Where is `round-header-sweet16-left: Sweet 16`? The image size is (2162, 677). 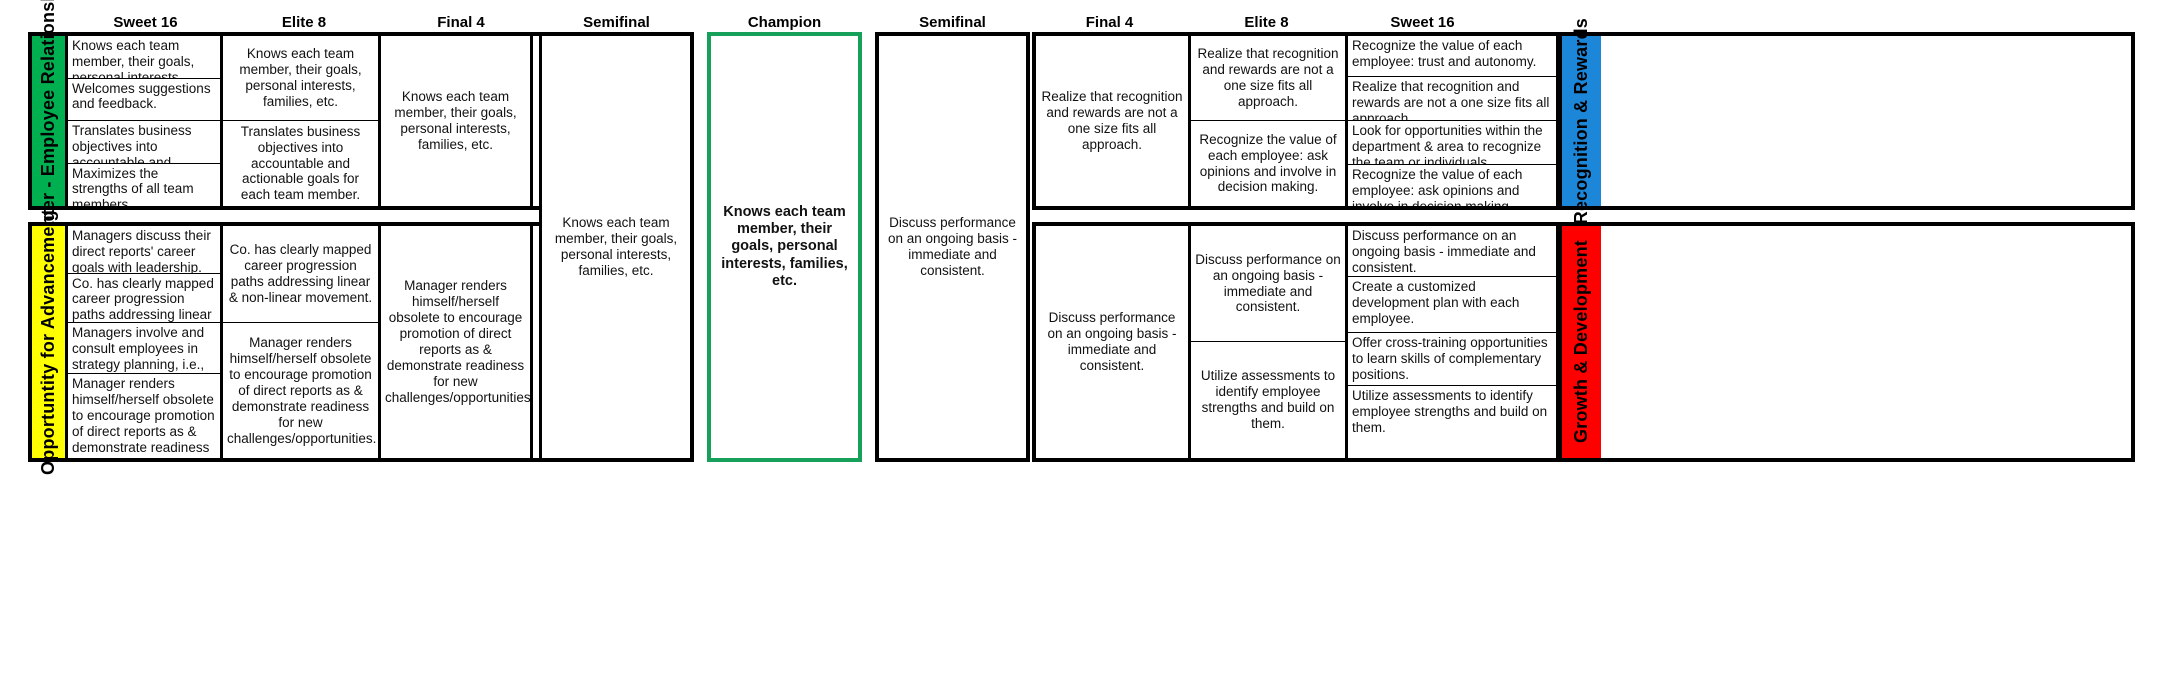
round-header-sweet16-left: Sweet 16 is located at coordinates (145, 22).